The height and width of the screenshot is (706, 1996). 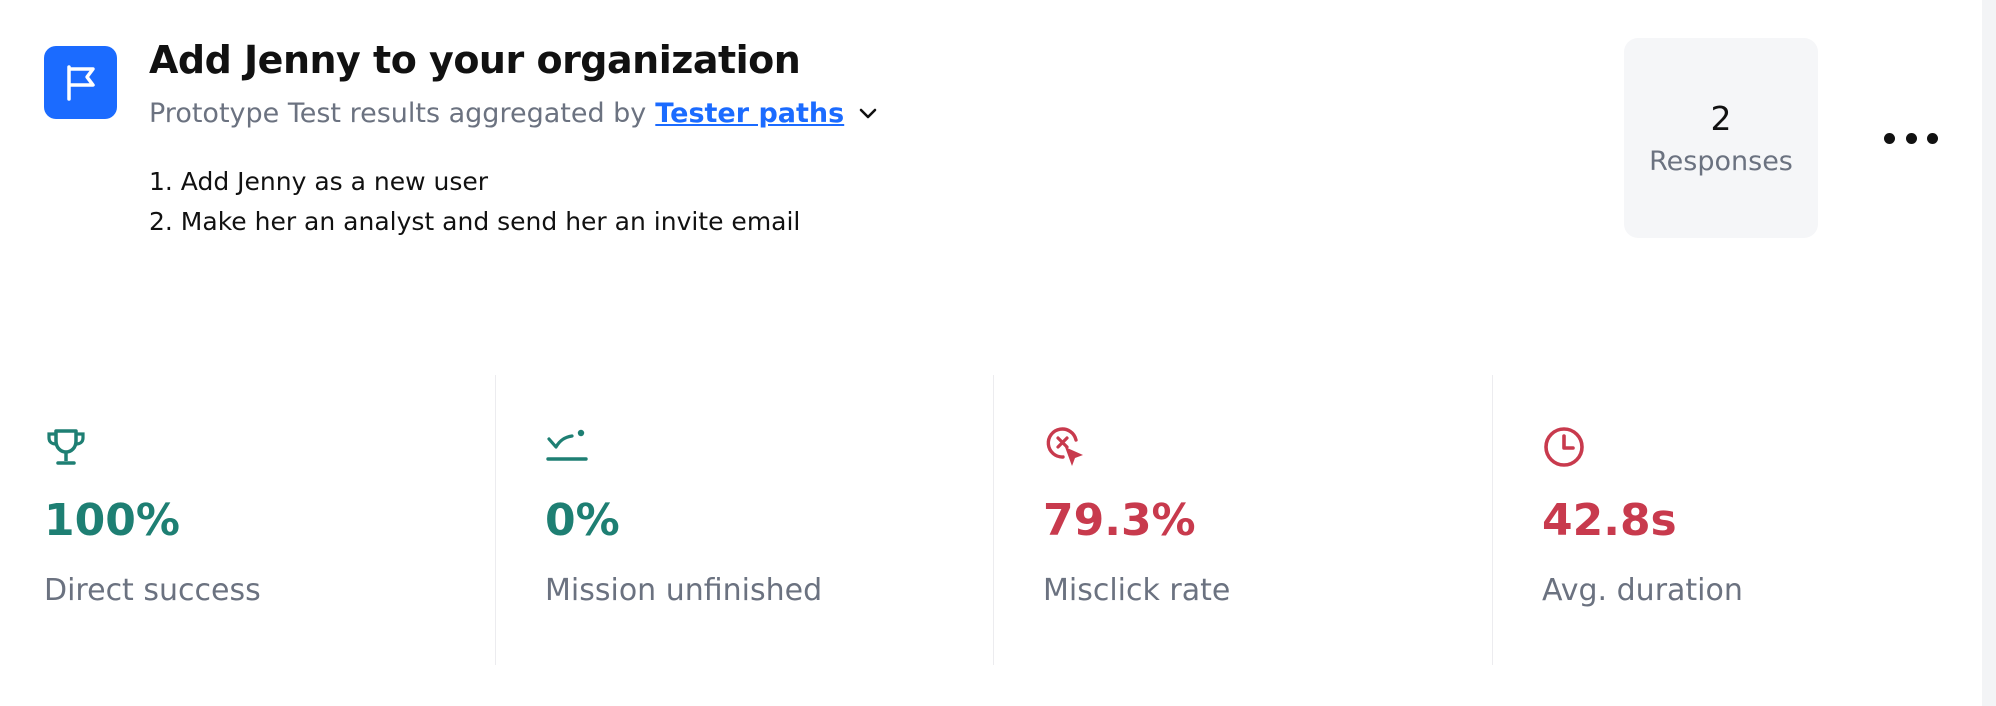 I want to click on chevron-down-icon, so click(x=868, y=114).